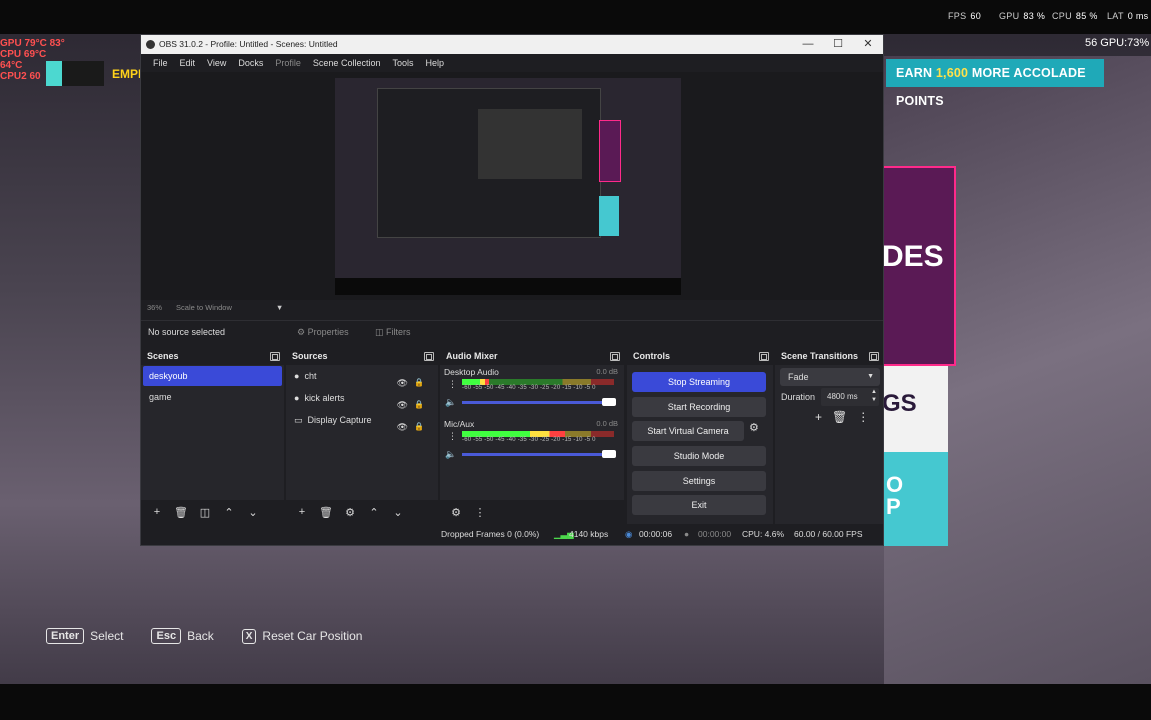 The width and height of the screenshot is (1151, 720). Describe the element at coordinates (279, 307) in the screenshot. I see `chevron-down-icon: ▼` at that location.